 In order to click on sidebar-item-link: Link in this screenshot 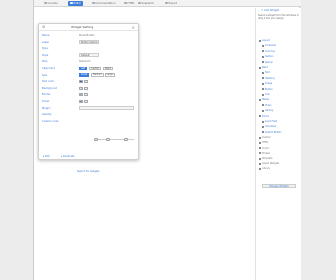, I will do `click(266, 95)`.